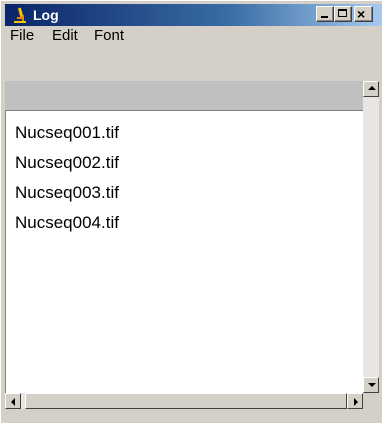 Image resolution: width=382 pixels, height=423 pixels. Describe the element at coordinates (65, 36) in the screenshot. I see `menu-edit: Edit` at that location.